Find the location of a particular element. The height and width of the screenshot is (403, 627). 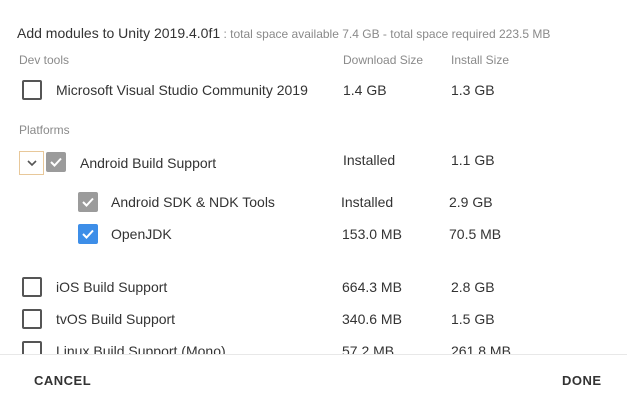

col-install-size: Install Size is located at coordinates (480, 60).